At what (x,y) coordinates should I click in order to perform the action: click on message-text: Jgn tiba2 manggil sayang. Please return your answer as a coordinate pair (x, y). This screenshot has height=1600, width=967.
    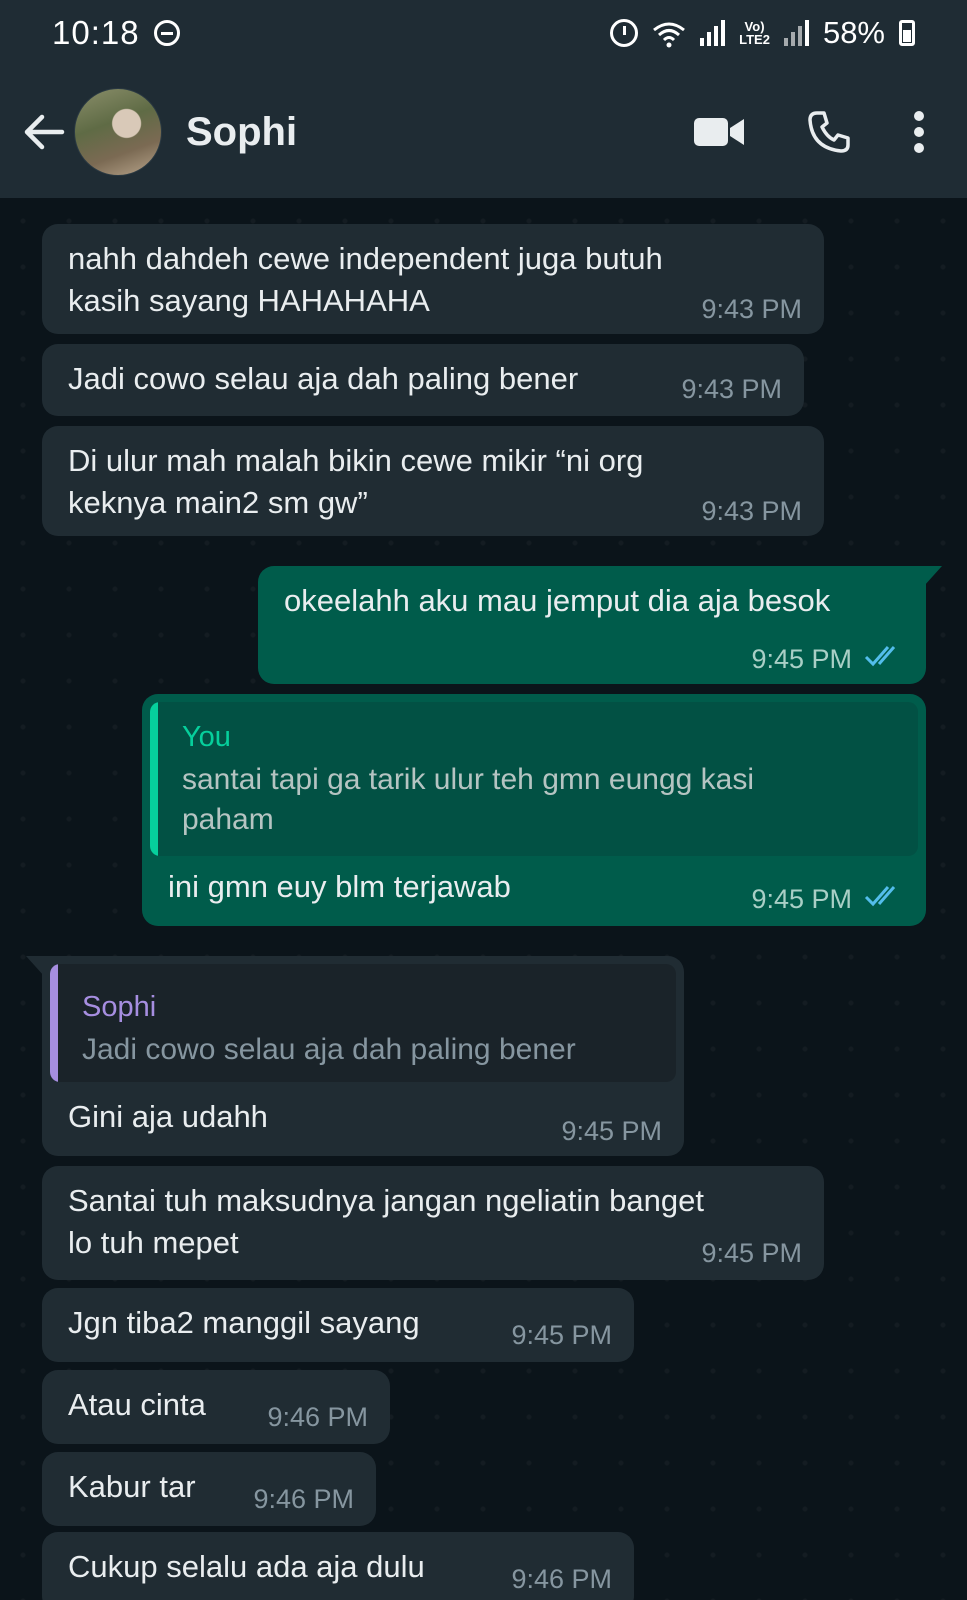
    Looking at the image, I should click on (244, 1322).